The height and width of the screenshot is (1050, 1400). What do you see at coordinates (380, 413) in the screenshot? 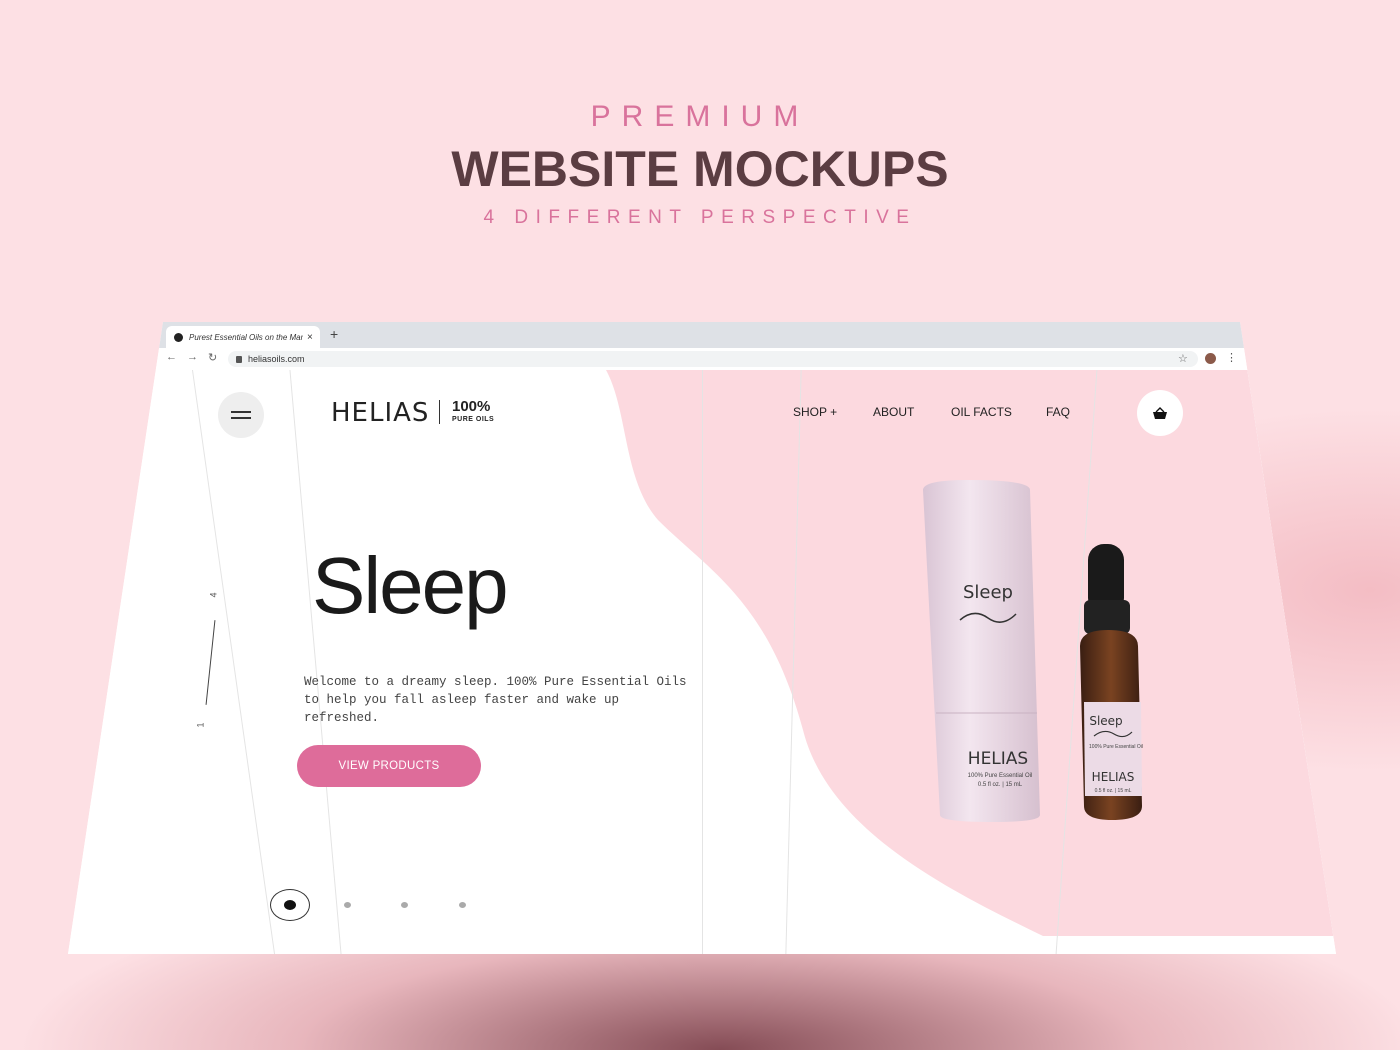
I see `brand-logo: HELIAS` at bounding box center [380, 413].